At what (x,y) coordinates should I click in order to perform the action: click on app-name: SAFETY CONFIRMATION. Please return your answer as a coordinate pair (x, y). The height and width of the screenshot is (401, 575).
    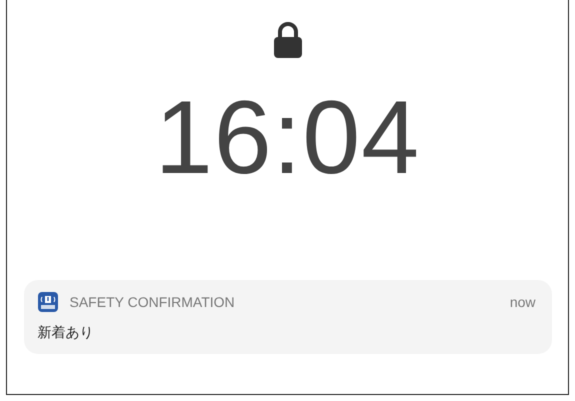
    Looking at the image, I should click on (153, 302).